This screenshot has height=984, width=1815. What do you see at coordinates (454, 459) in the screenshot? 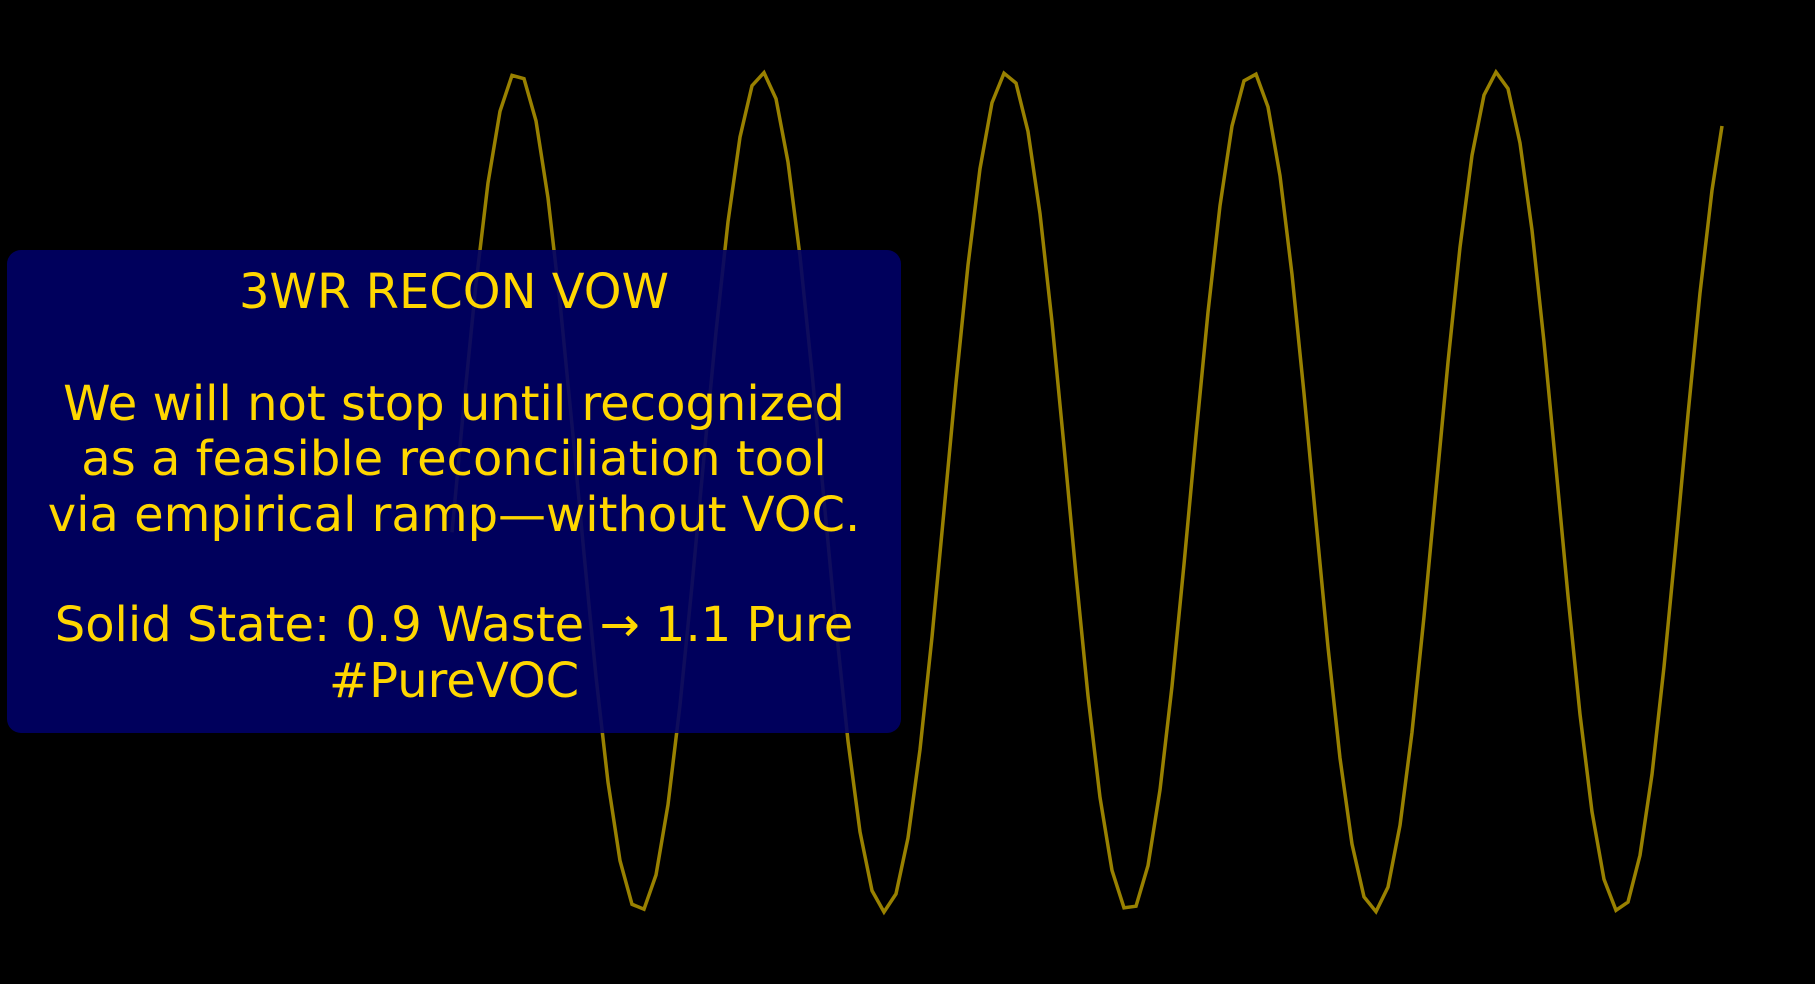
I see `vow-body-line-2: as a feasible reconciliation tool` at bounding box center [454, 459].